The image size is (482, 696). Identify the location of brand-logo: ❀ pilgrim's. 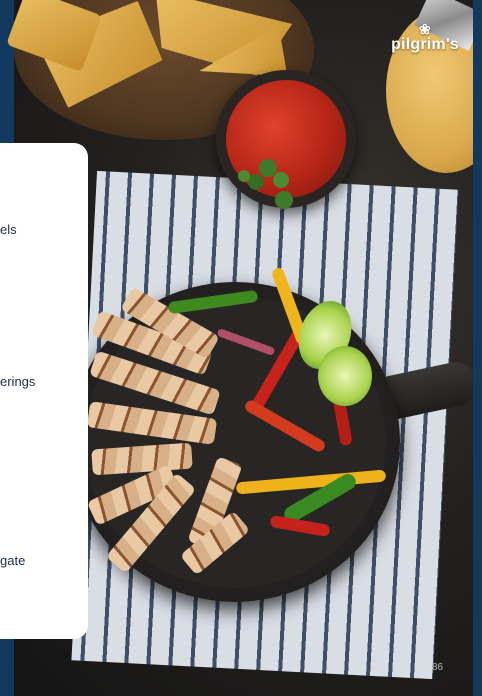
(425, 37).